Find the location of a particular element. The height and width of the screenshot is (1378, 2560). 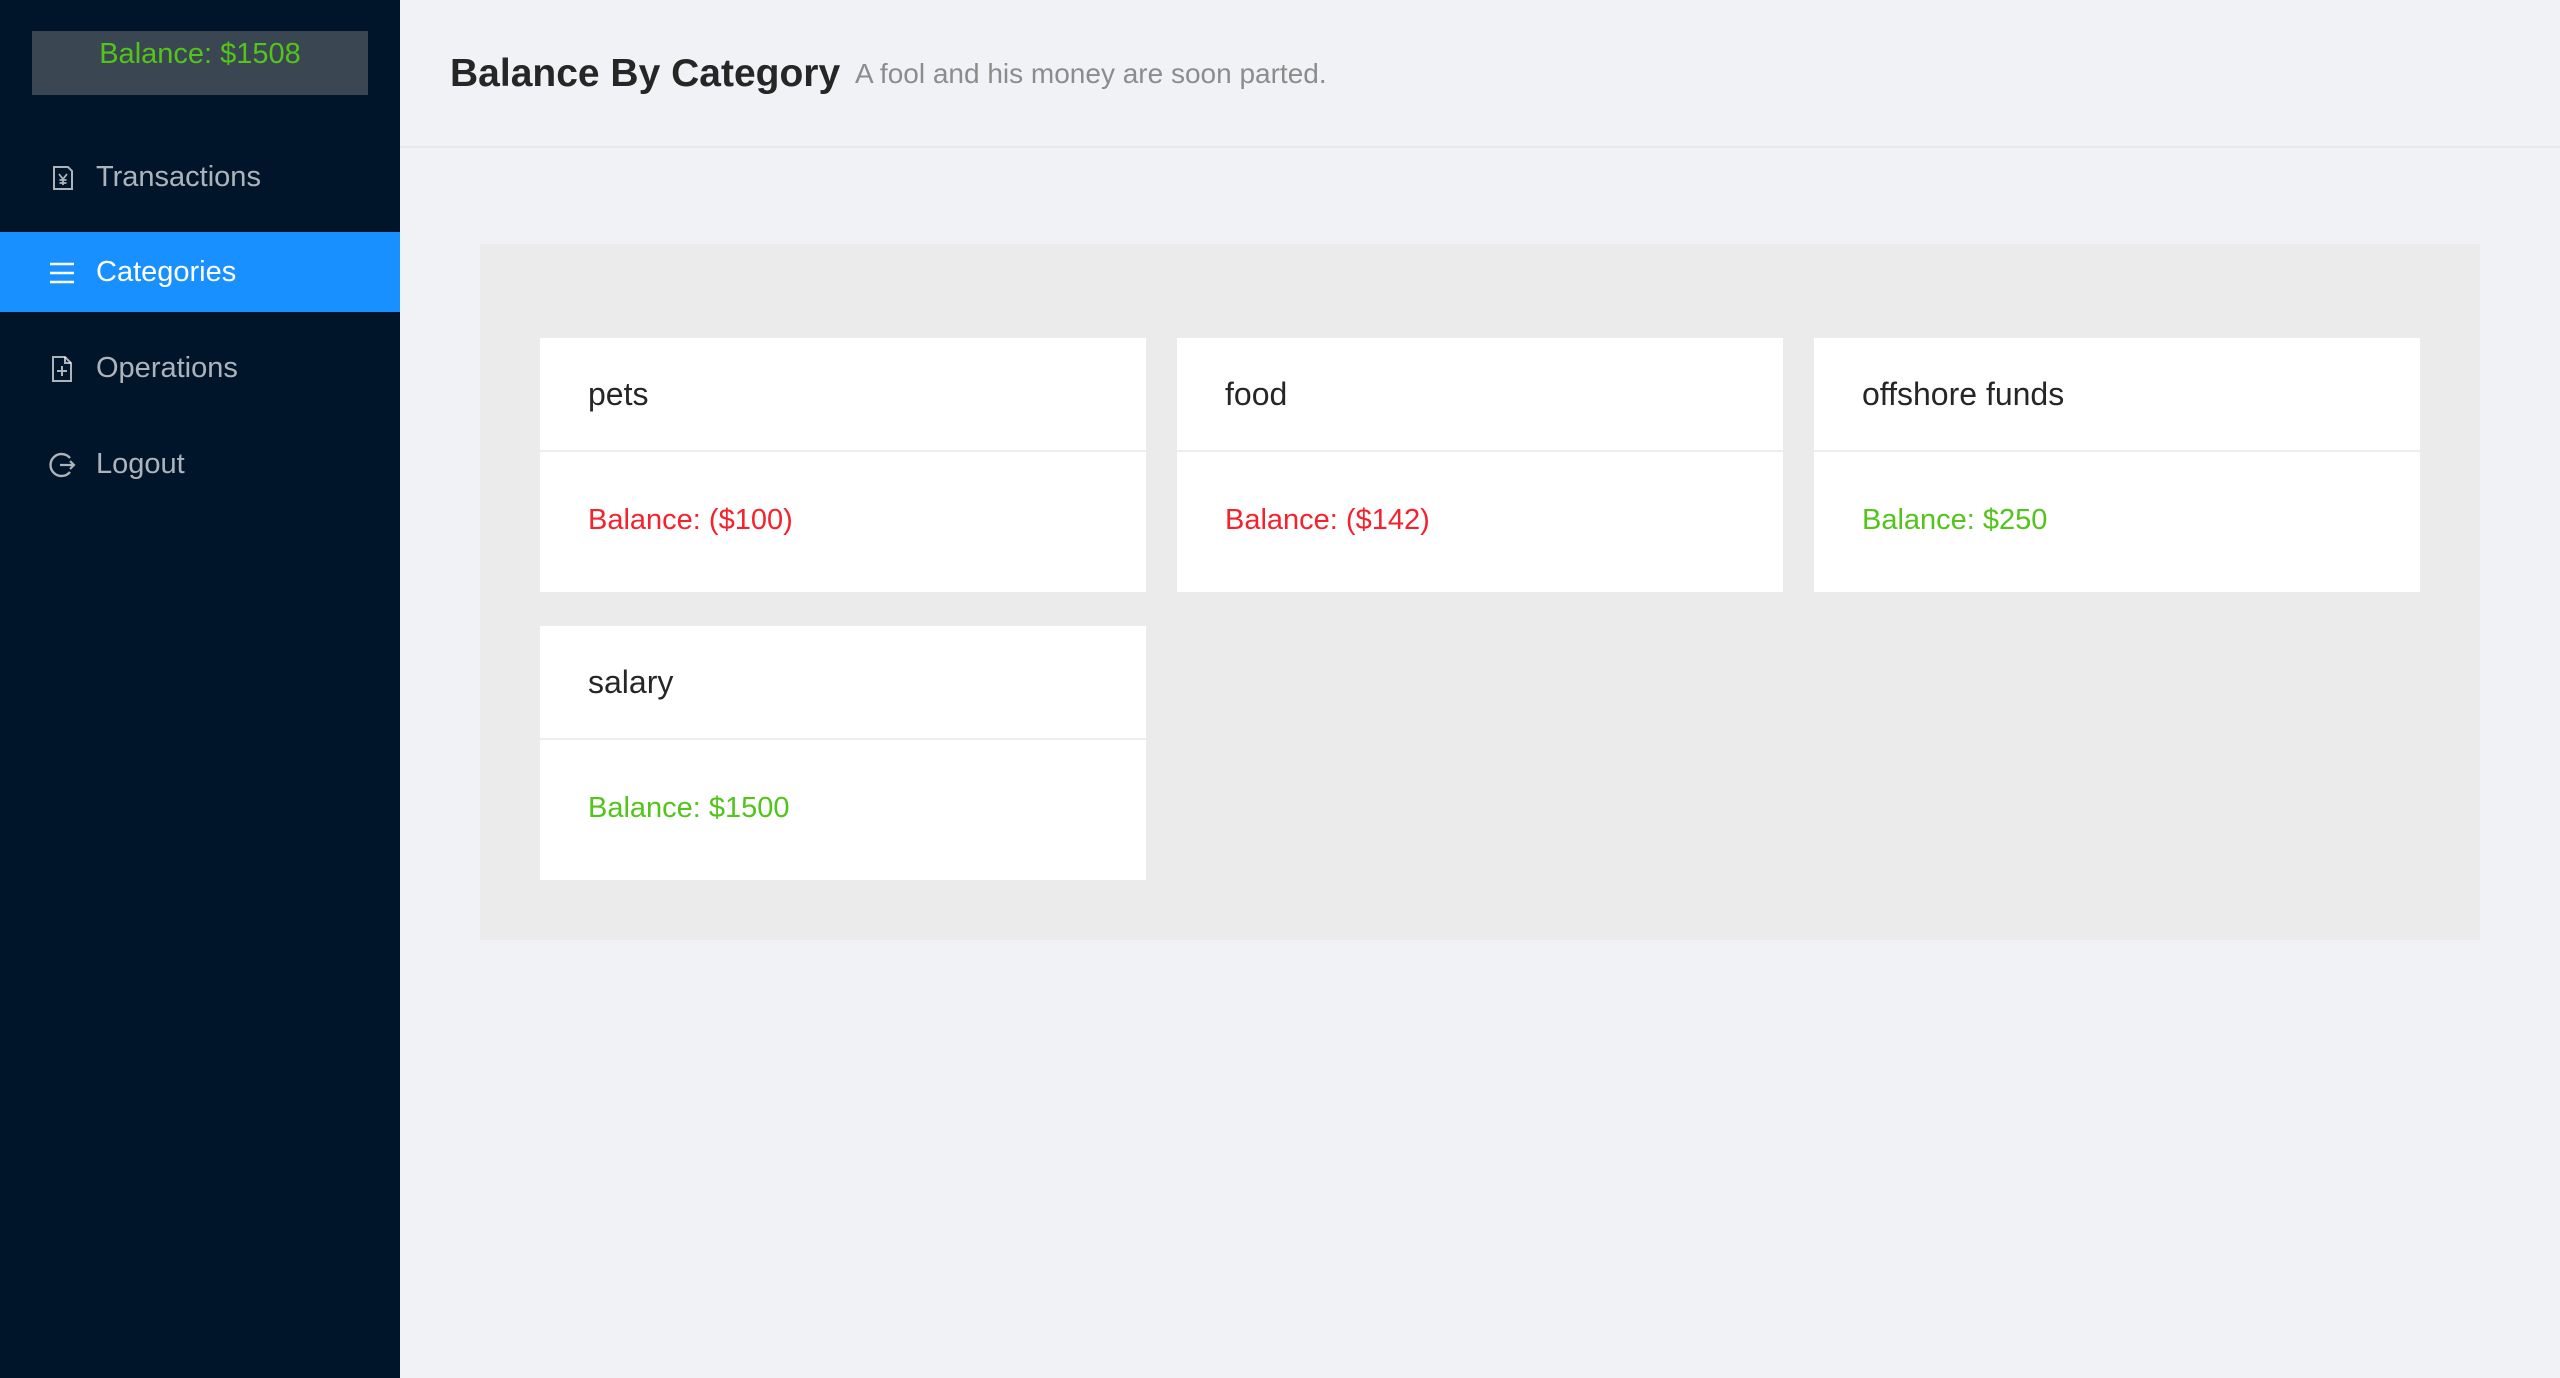

category-name: salary is located at coordinates (631, 682).